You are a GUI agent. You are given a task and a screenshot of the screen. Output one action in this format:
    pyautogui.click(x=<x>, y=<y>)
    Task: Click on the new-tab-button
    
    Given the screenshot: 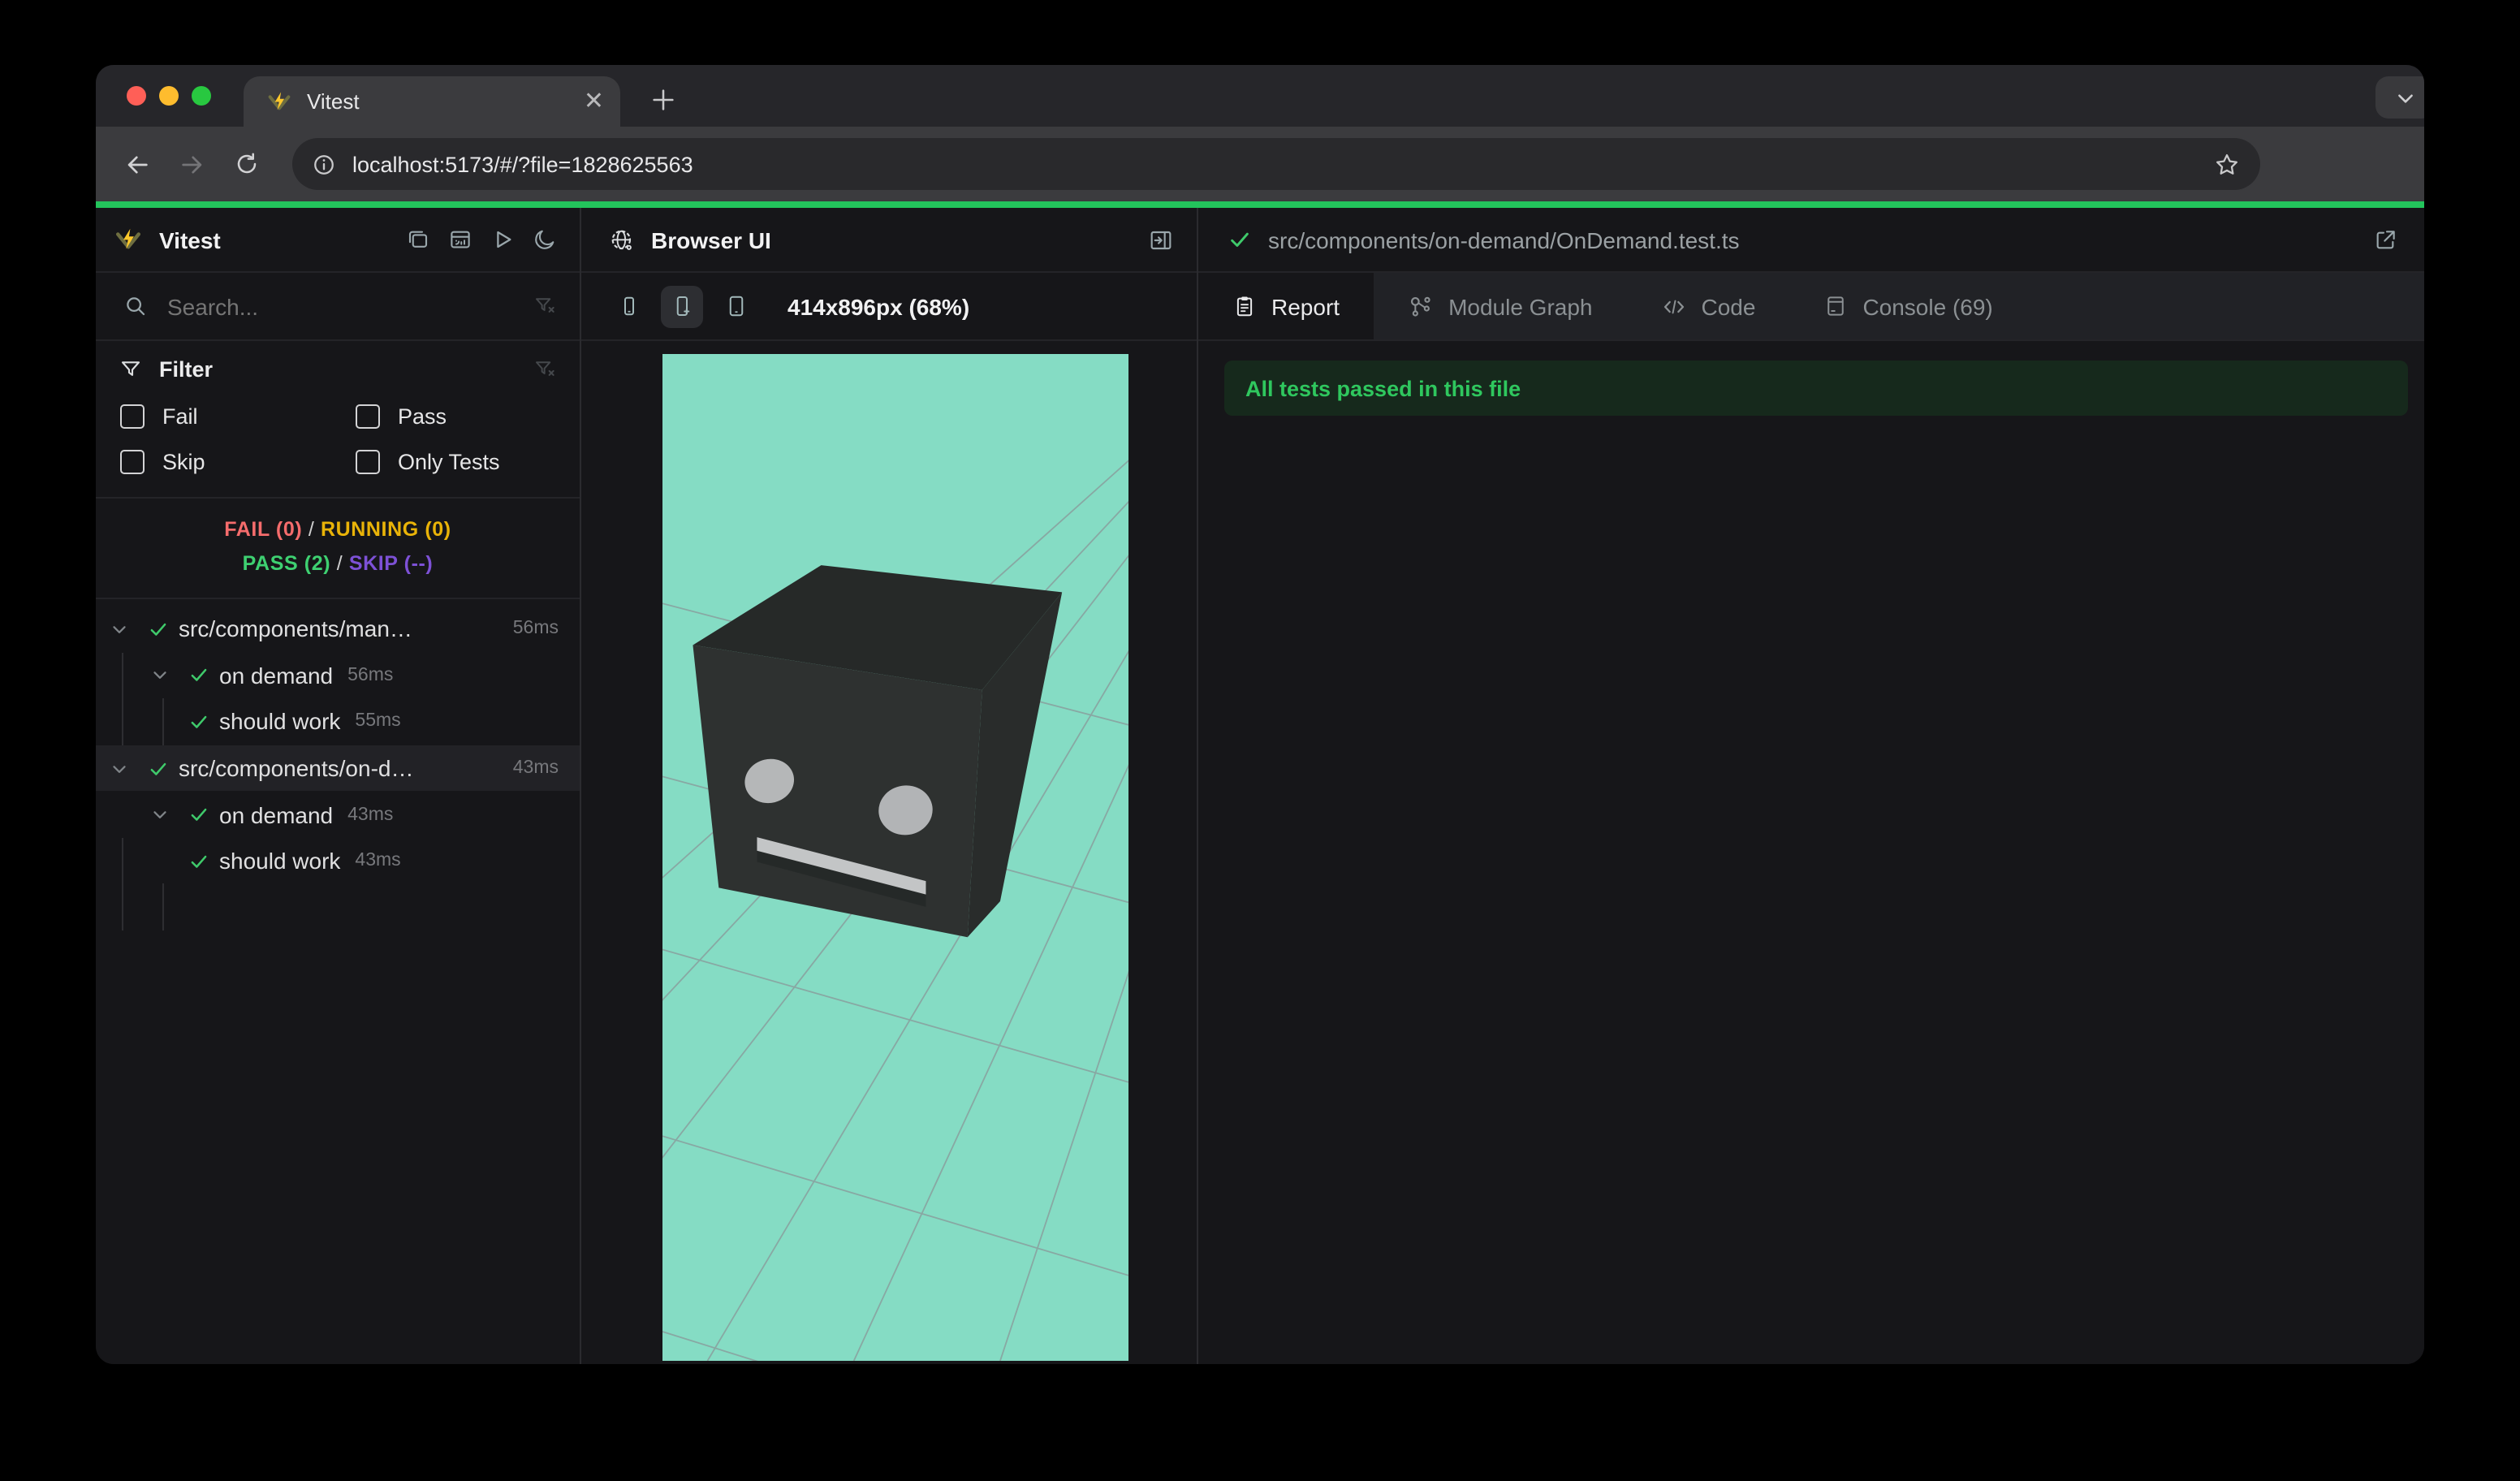 What is the action you would take?
    pyautogui.click(x=662, y=99)
    